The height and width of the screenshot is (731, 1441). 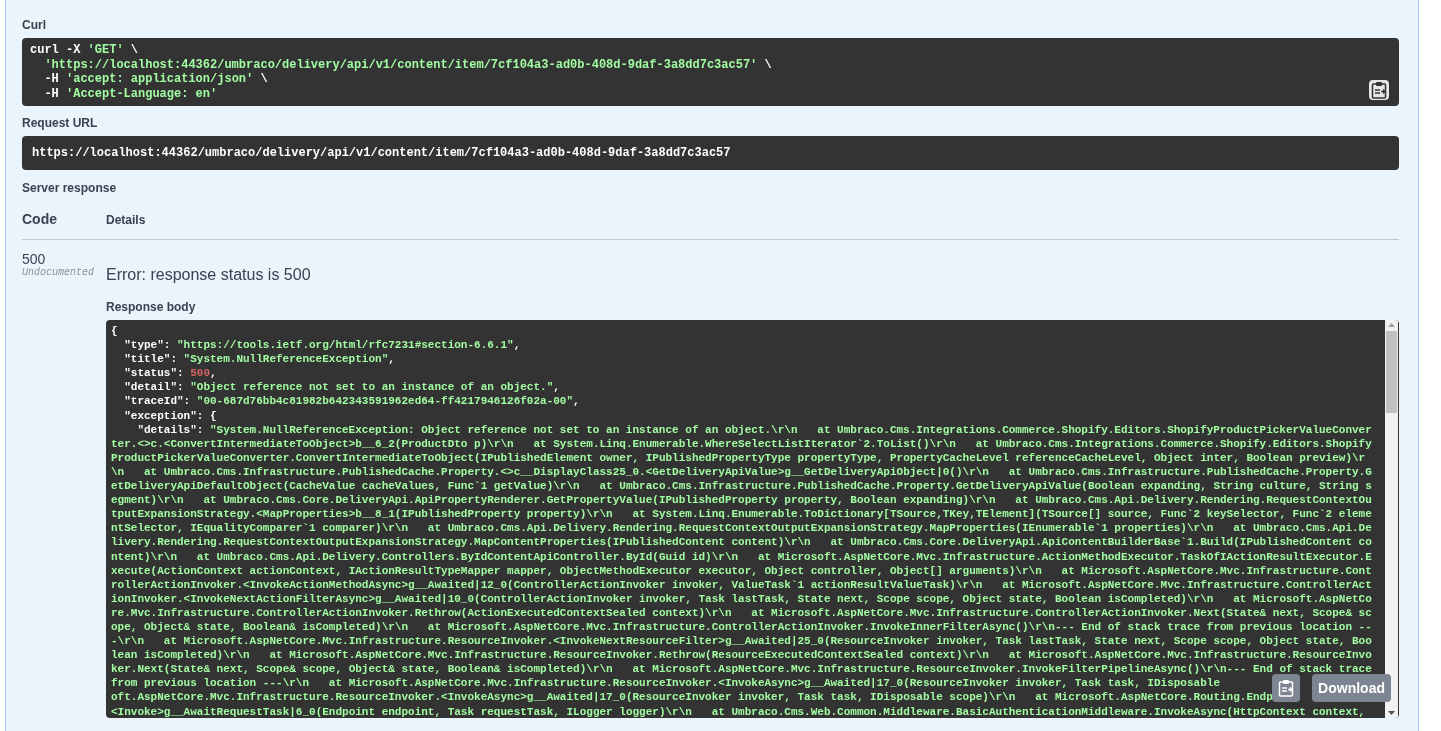 What do you see at coordinates (741, 584) in the screenshot?
I see `code-line: rollerActionInvoker.<InvokeActionMethodAsync>g__Awaited|12_0(ControllerActionInvoker invoker, ValueTask`1 actionResultValueTask)\r\n at Microsoft.AspNetCore.Mvc.Infrastructure.ControllerAct` at bounding box center [741, 584].